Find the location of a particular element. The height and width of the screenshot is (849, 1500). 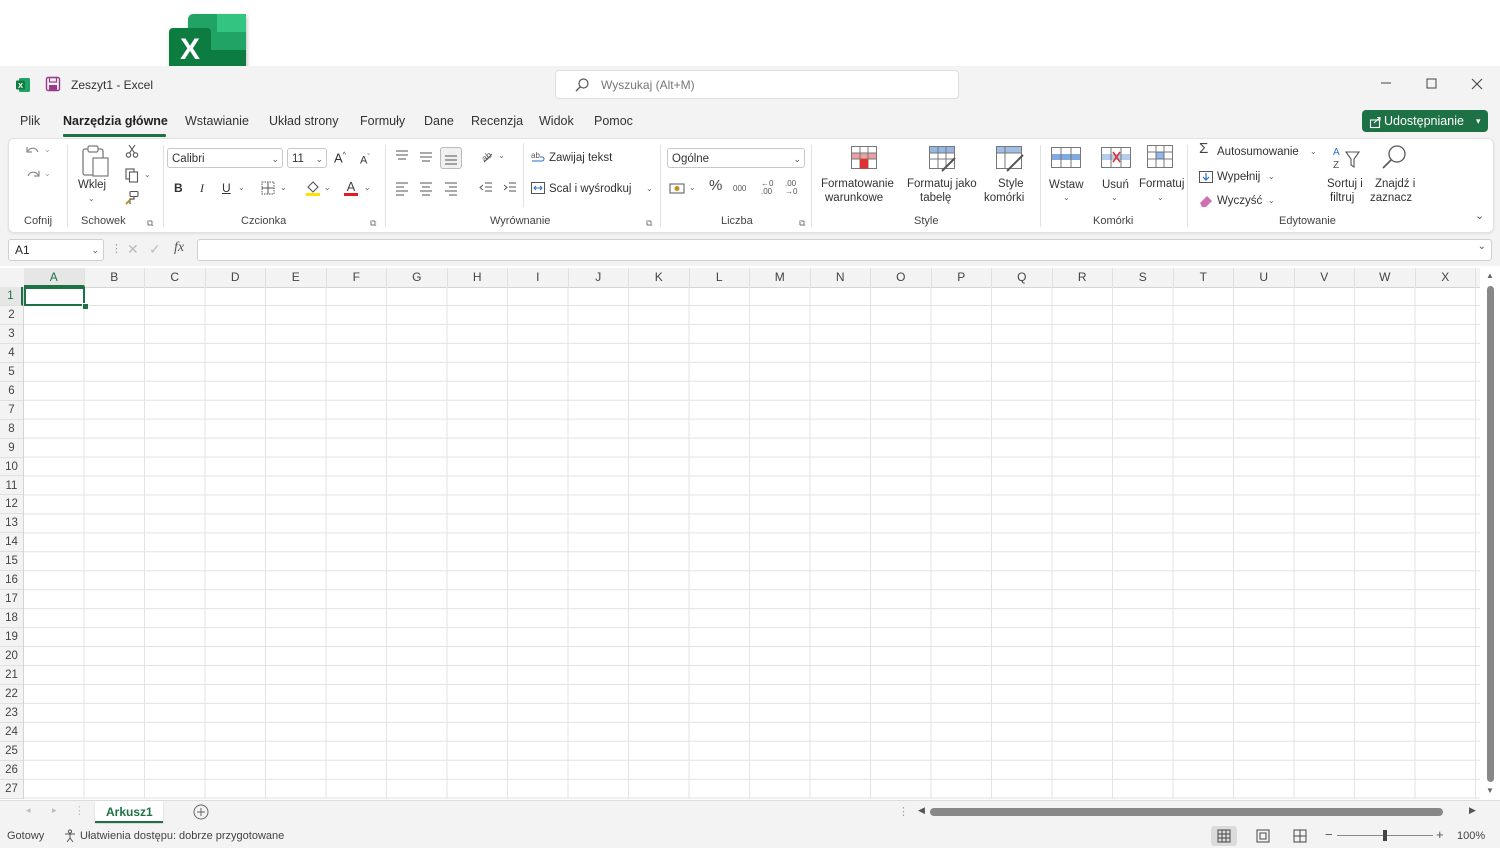

row-header-22: 22 is located at coordinates (11, 694).